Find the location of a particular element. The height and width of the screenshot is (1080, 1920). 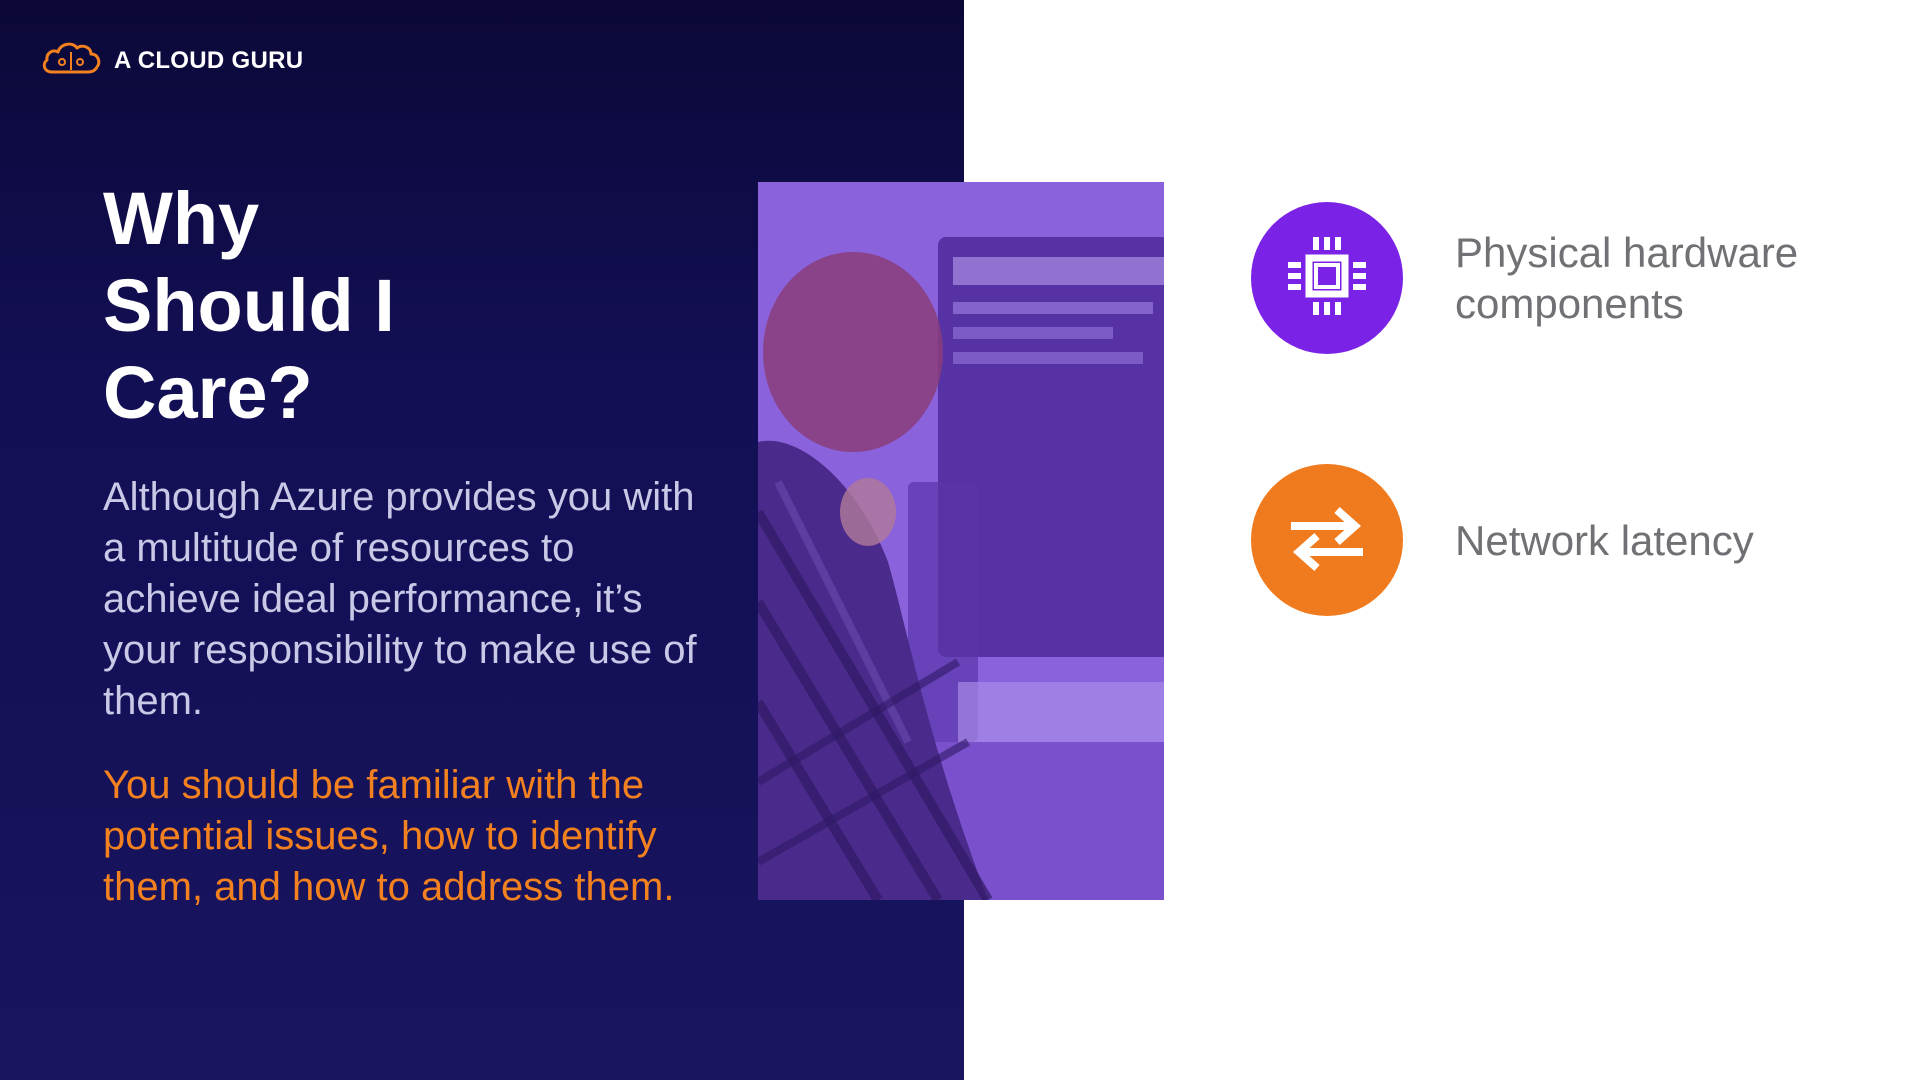

transfer-arrows-icon is located at coordinates (1327, 540).